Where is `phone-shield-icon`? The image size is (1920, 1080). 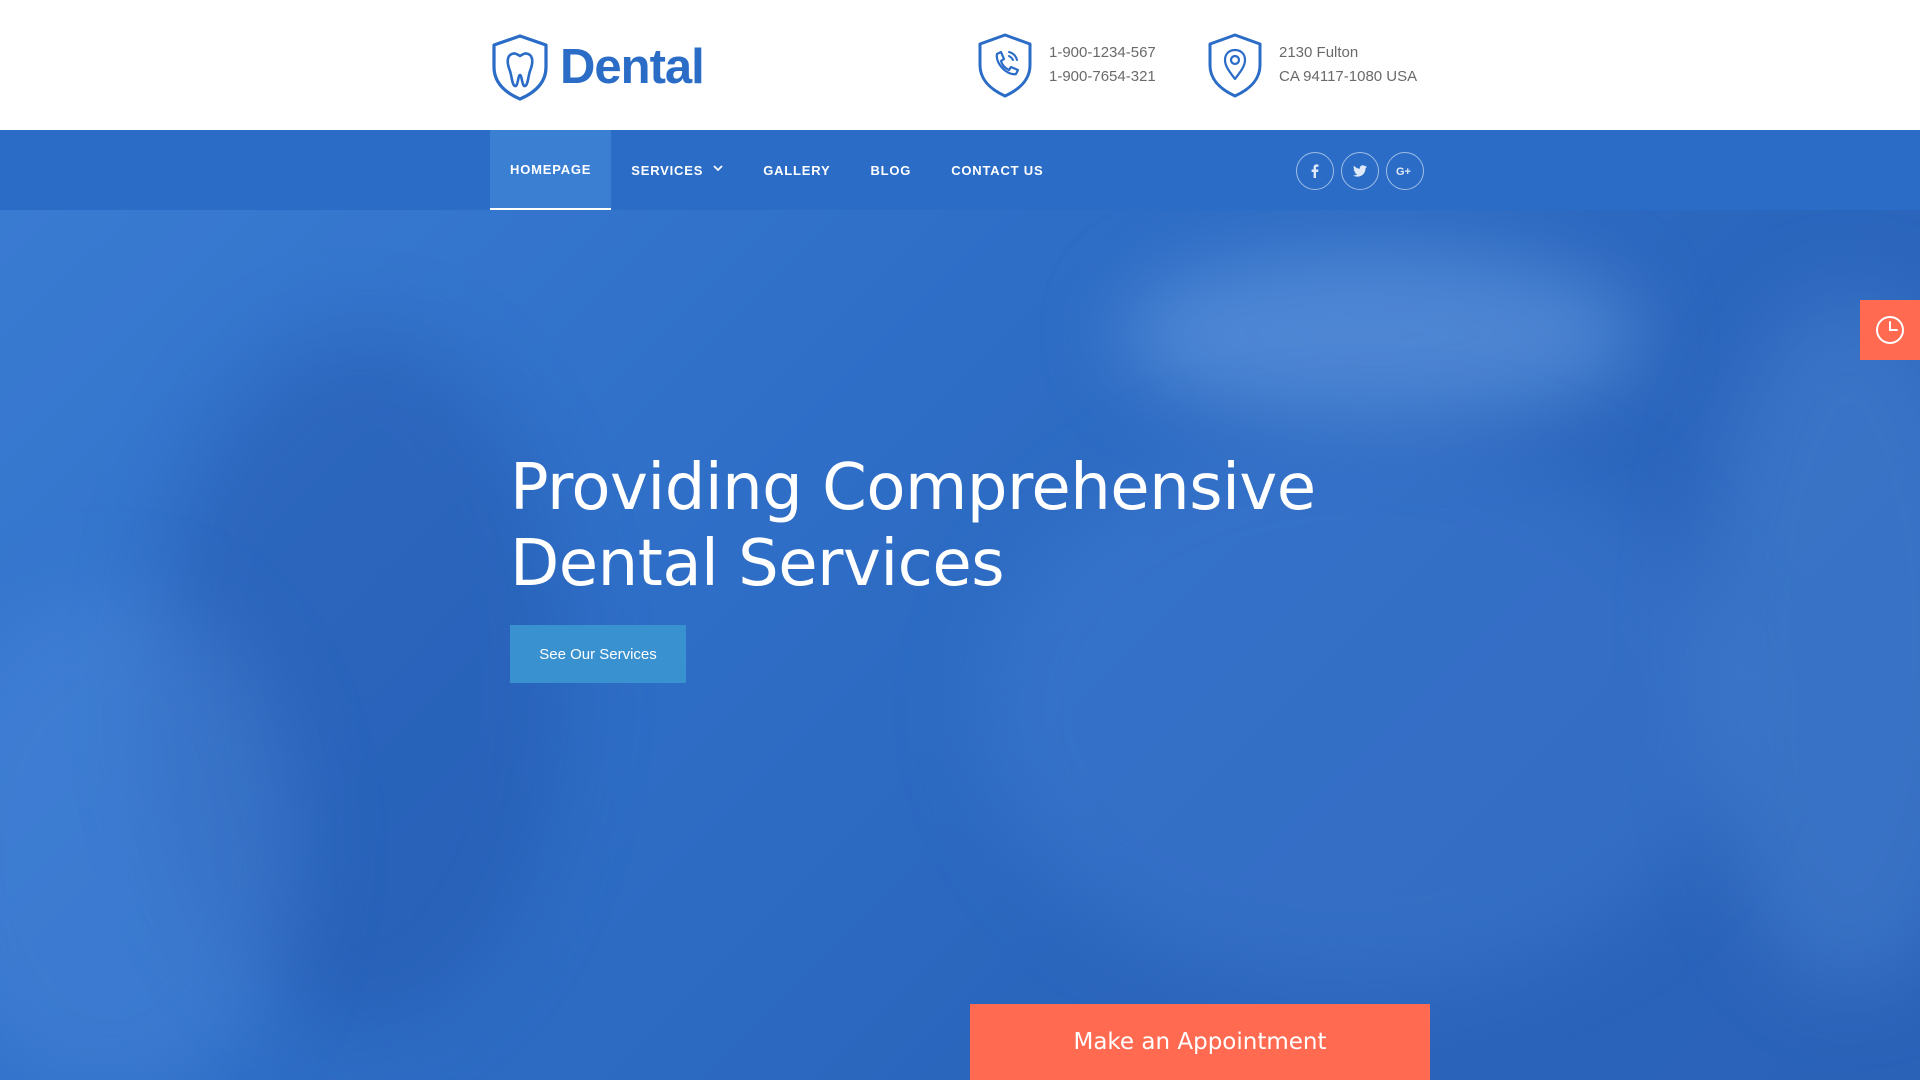 phone-shield-icon is located at coordinates (1005, 65).